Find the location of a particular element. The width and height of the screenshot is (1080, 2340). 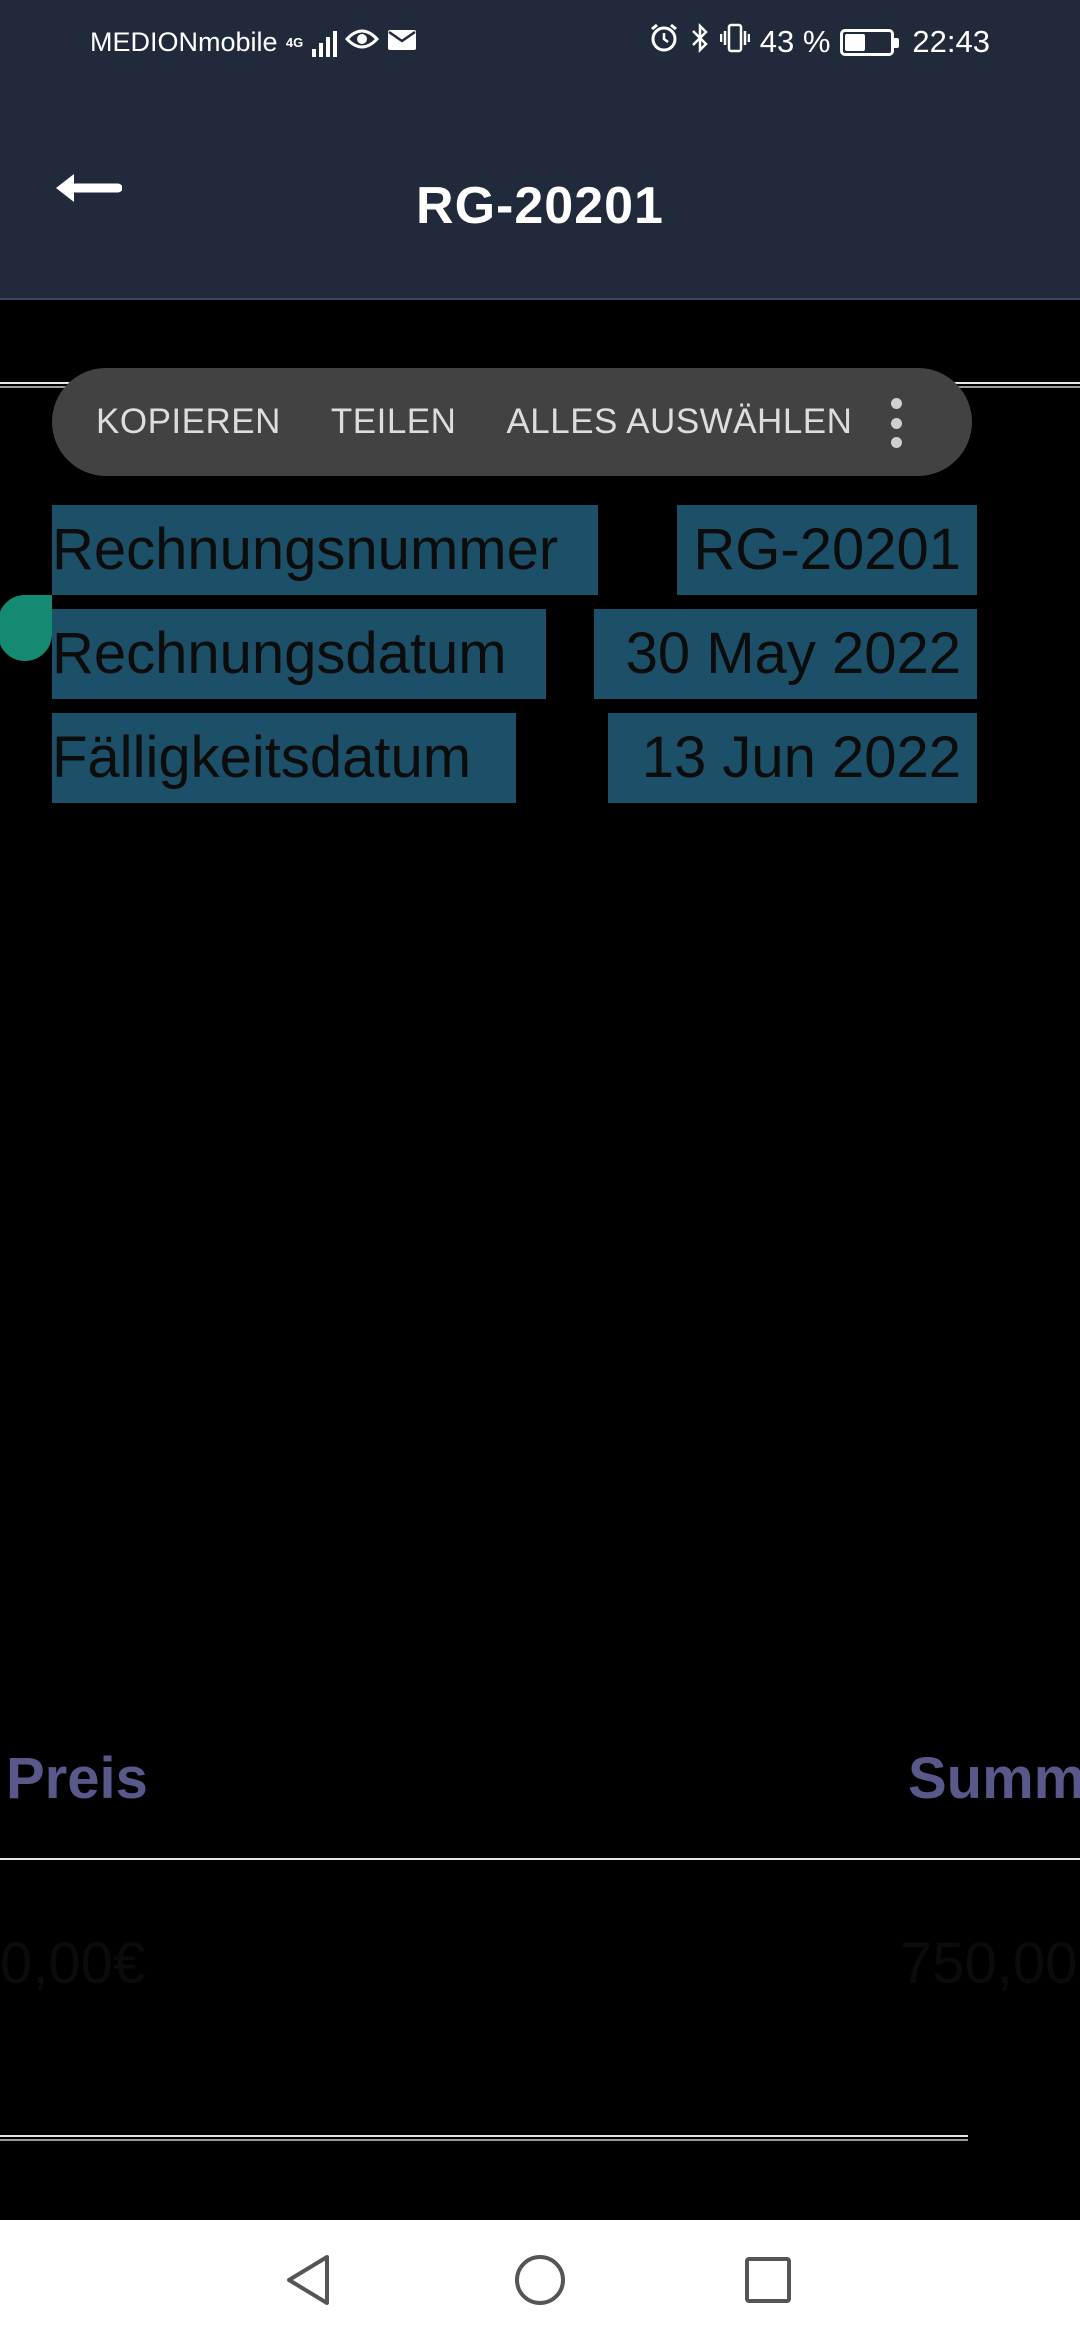

table-header-divider is located at coordinates (540, 1859).